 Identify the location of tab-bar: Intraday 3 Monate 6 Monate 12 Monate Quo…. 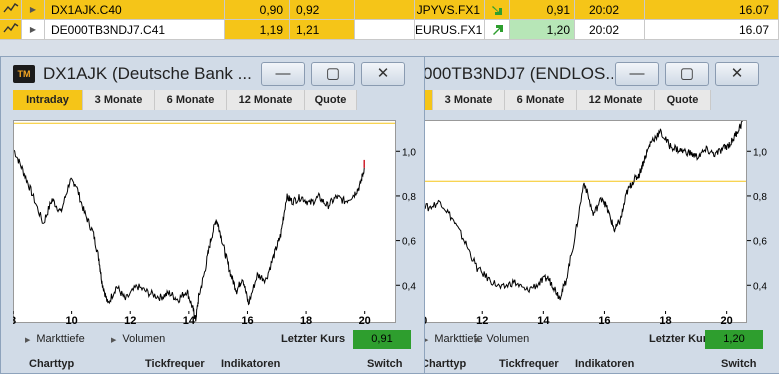
(185, 100).